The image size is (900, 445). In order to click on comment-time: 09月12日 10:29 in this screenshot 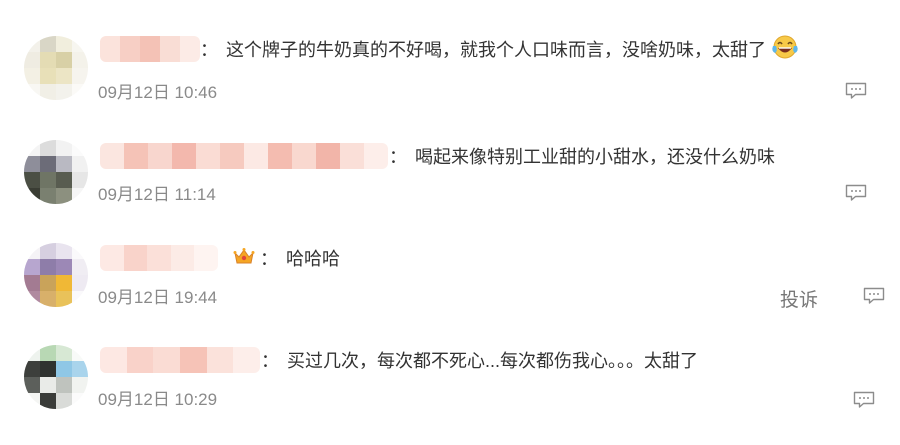, I will do `click(158, 399)`.